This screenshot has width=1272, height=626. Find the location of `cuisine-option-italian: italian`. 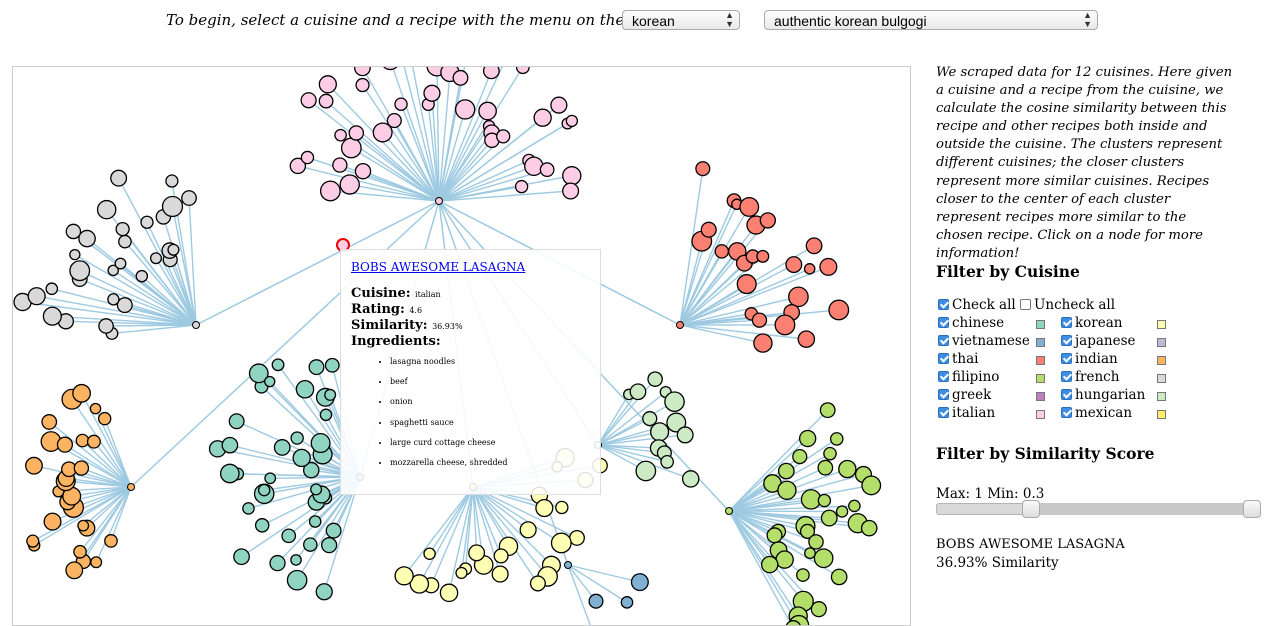

cuisine-option-italian: italian is located at coordinates (966, 413).